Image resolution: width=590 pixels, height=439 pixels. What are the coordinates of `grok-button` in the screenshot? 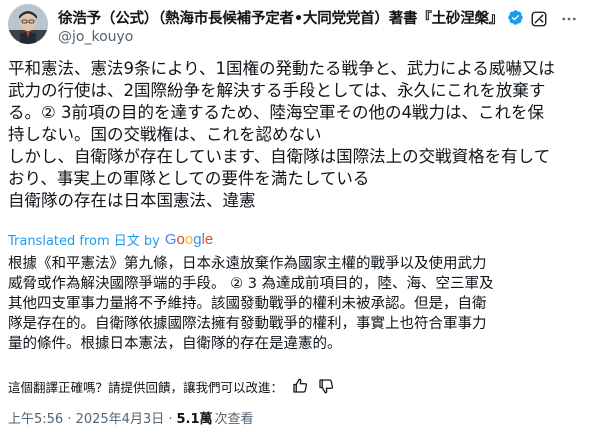 It's located at (539, 19).